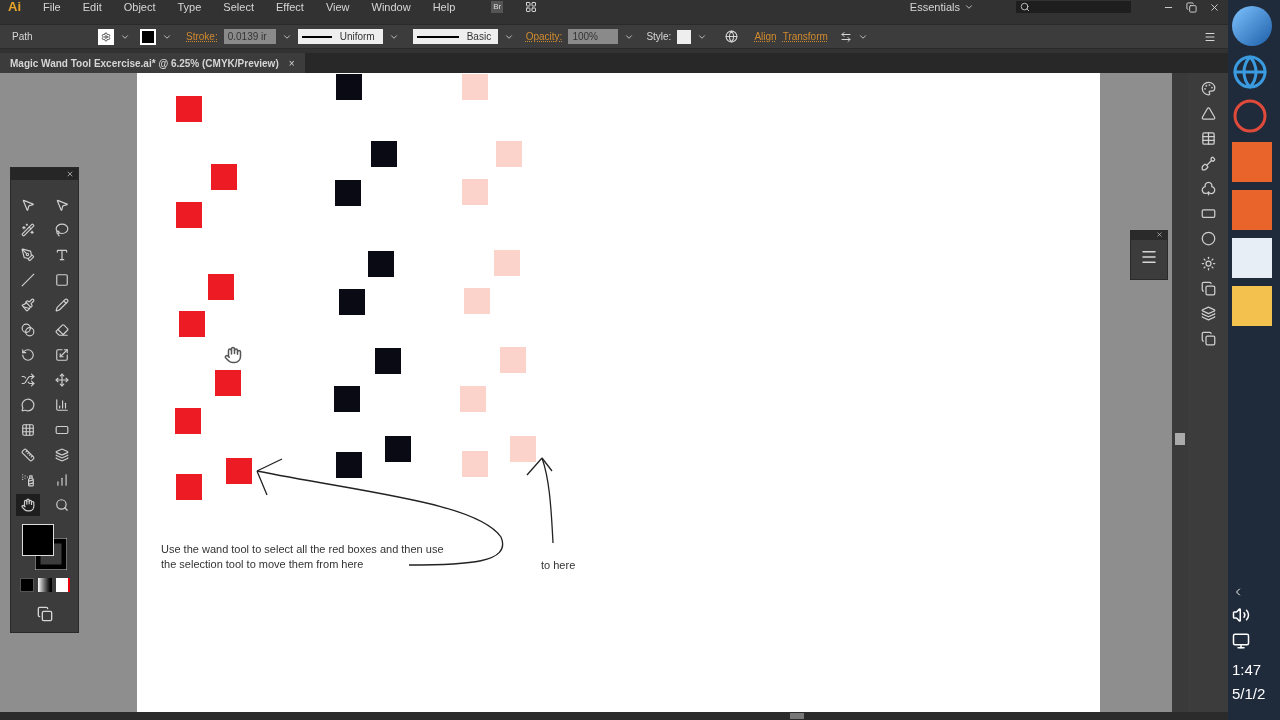  What do you see at coordinates (1241, 615) in the screenshot?
I see `volume-icon` at bounding box center [1241, 615].